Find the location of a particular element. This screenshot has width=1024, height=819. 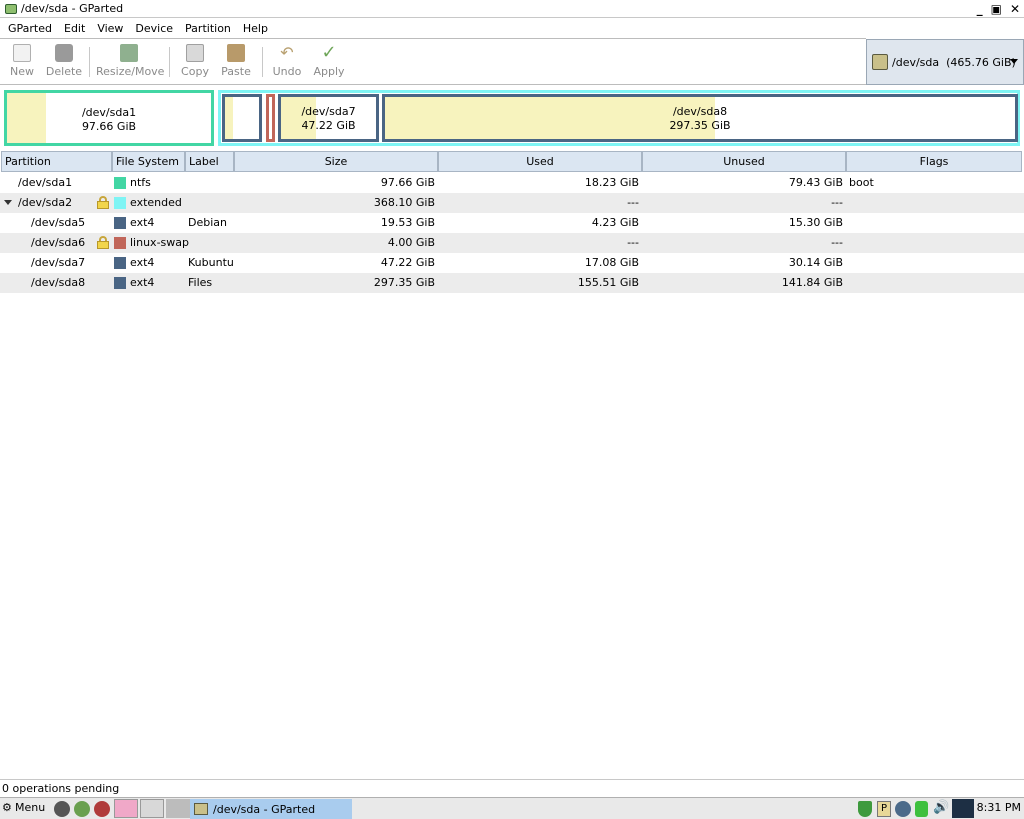

clipboard-icon: P is located at coordinates (884, 809).